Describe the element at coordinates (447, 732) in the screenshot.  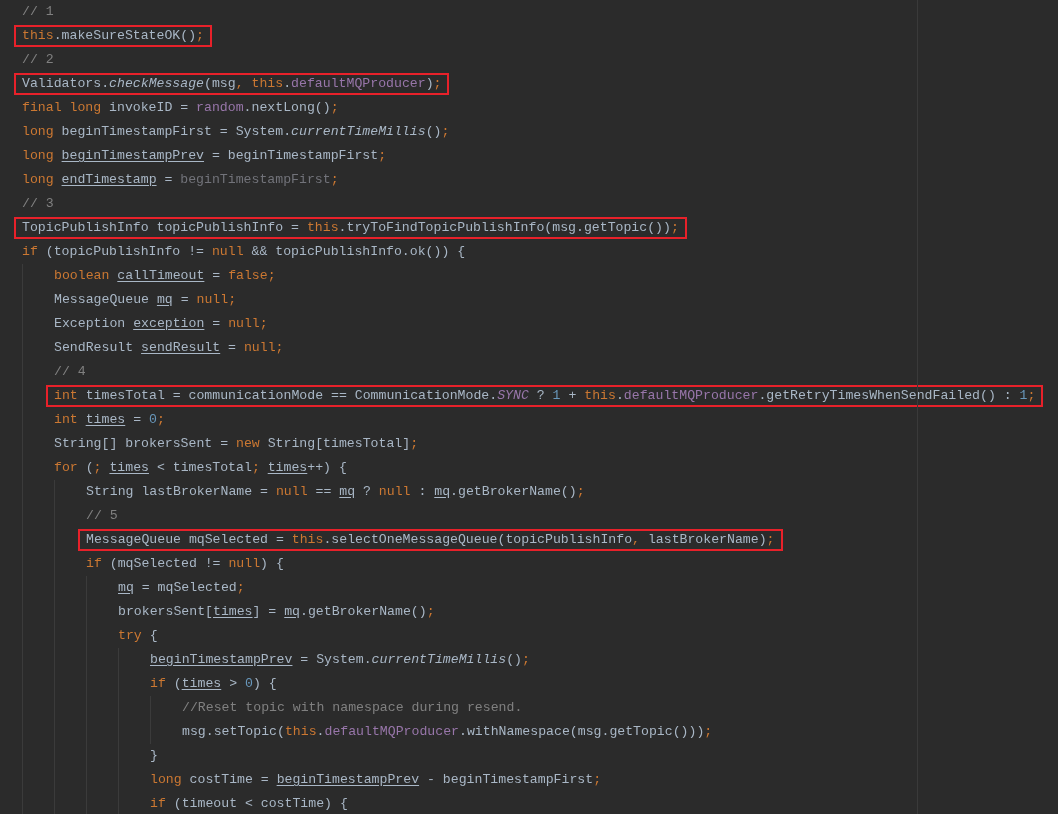
I see `code-line: msg.setTopic(this.defaultMQProducer.withNamespace(msg.getTopic()));` at that location.